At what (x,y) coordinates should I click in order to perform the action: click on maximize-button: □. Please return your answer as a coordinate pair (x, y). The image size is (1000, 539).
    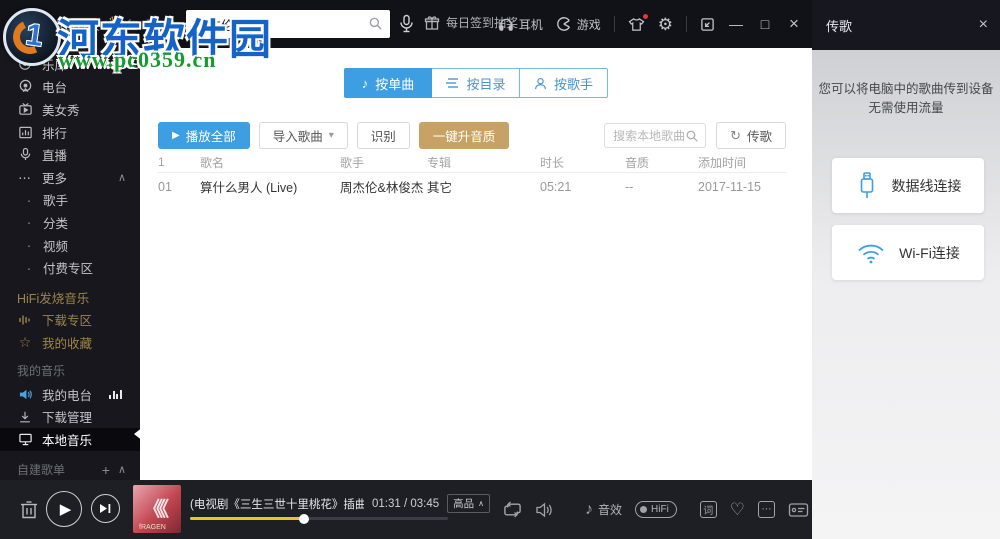
    Looking at the image, I should click on (765, 24).